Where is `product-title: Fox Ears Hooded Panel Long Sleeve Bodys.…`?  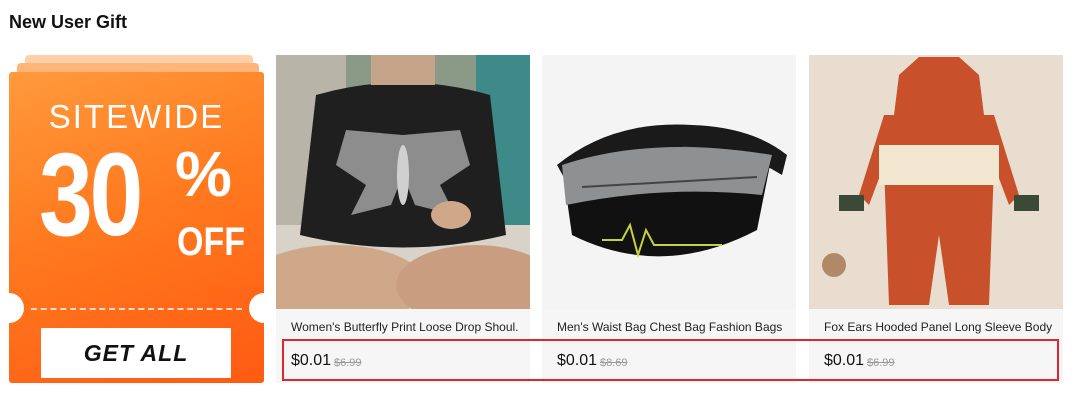 product-title: Fox Ears Hooded Panel Long Sleeve Bodys.… is located at coordinates (938, 327).